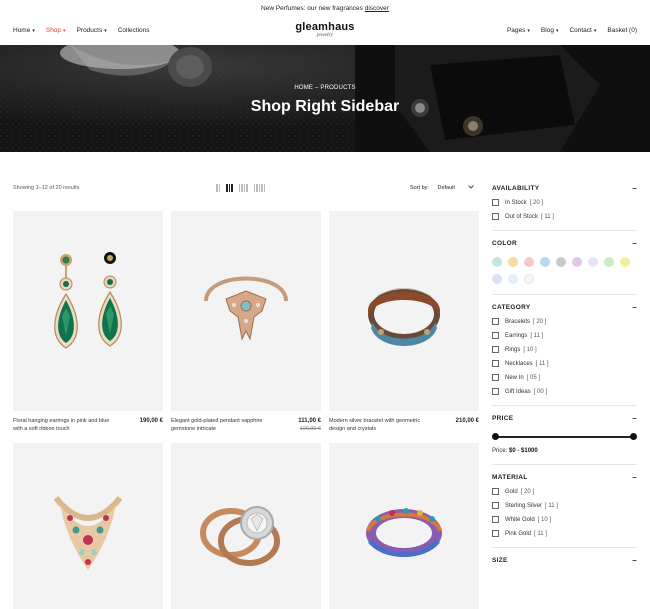 The width and height of the screenshot is (650, 609). What do you see at coordinates (325, 106) in the screenshot?
I see `page-title: Shop Right Sidebar` at bounding box center [325, 106].